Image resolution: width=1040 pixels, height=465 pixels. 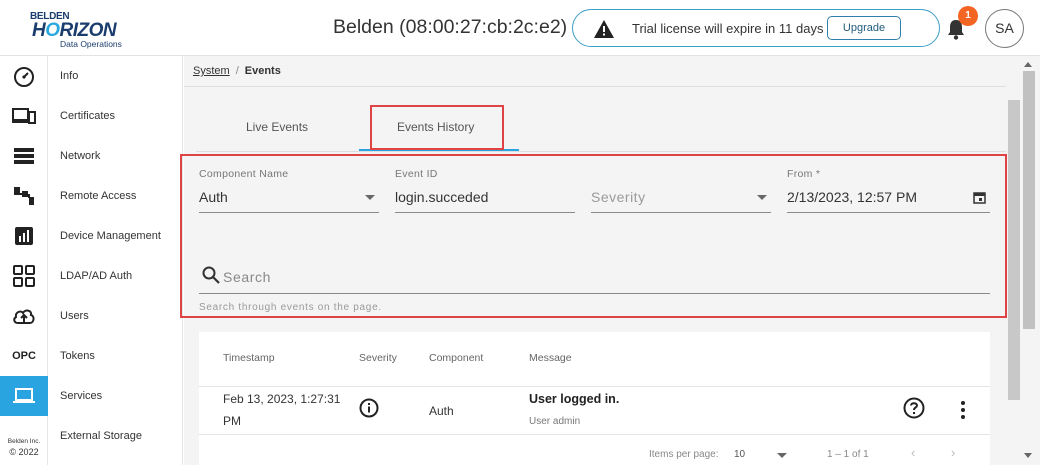 I want to click on scroll-down-arrow-icon, so click(x=1028, y=455).